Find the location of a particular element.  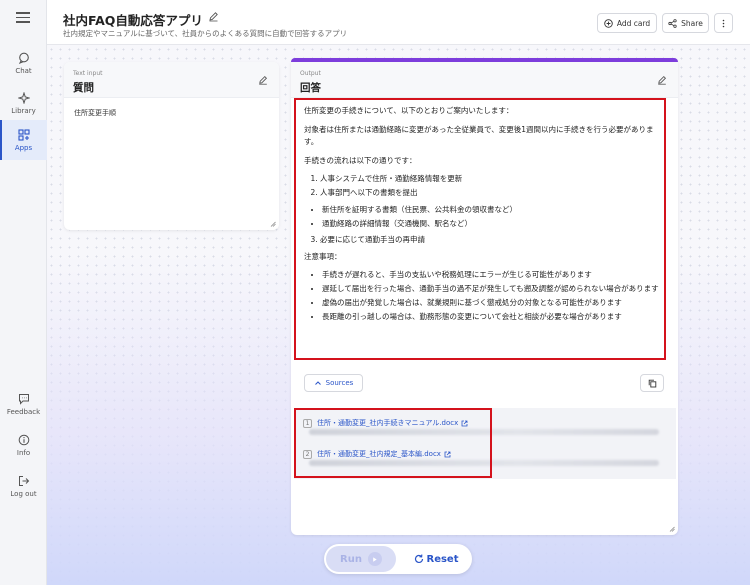

page-title: 社内FAQ自動応答アプリ is located at coordinates (133, 20).